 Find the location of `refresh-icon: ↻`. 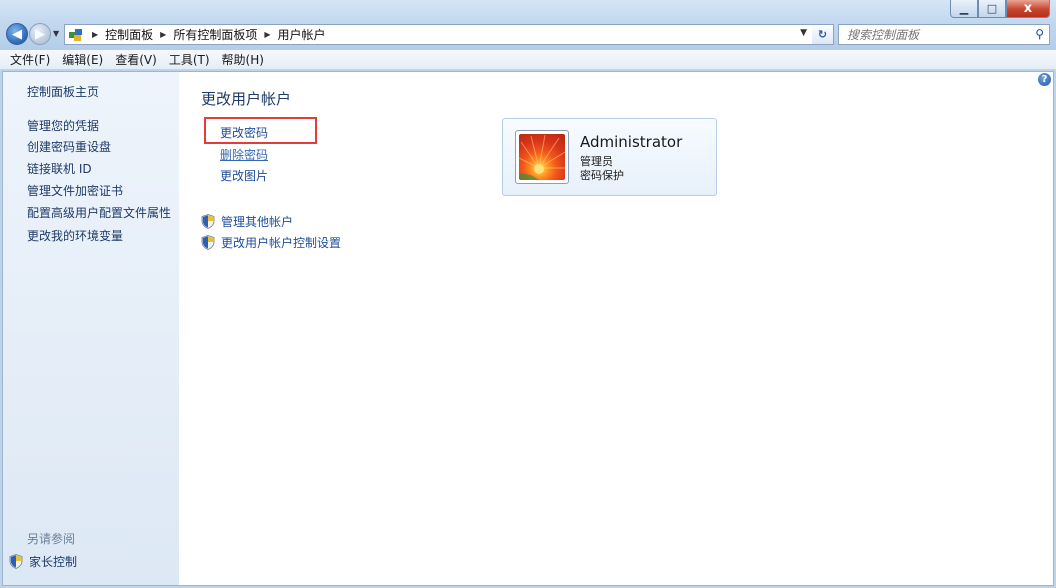

refresh-icon: ↻ is located at coordinates (822, 34).